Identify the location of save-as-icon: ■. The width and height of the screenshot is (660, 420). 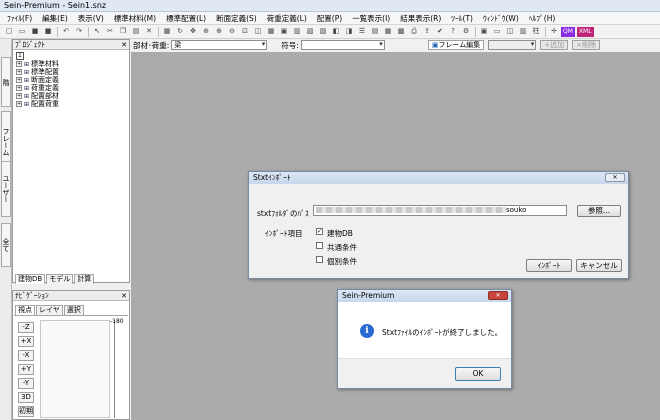
(48, 31).